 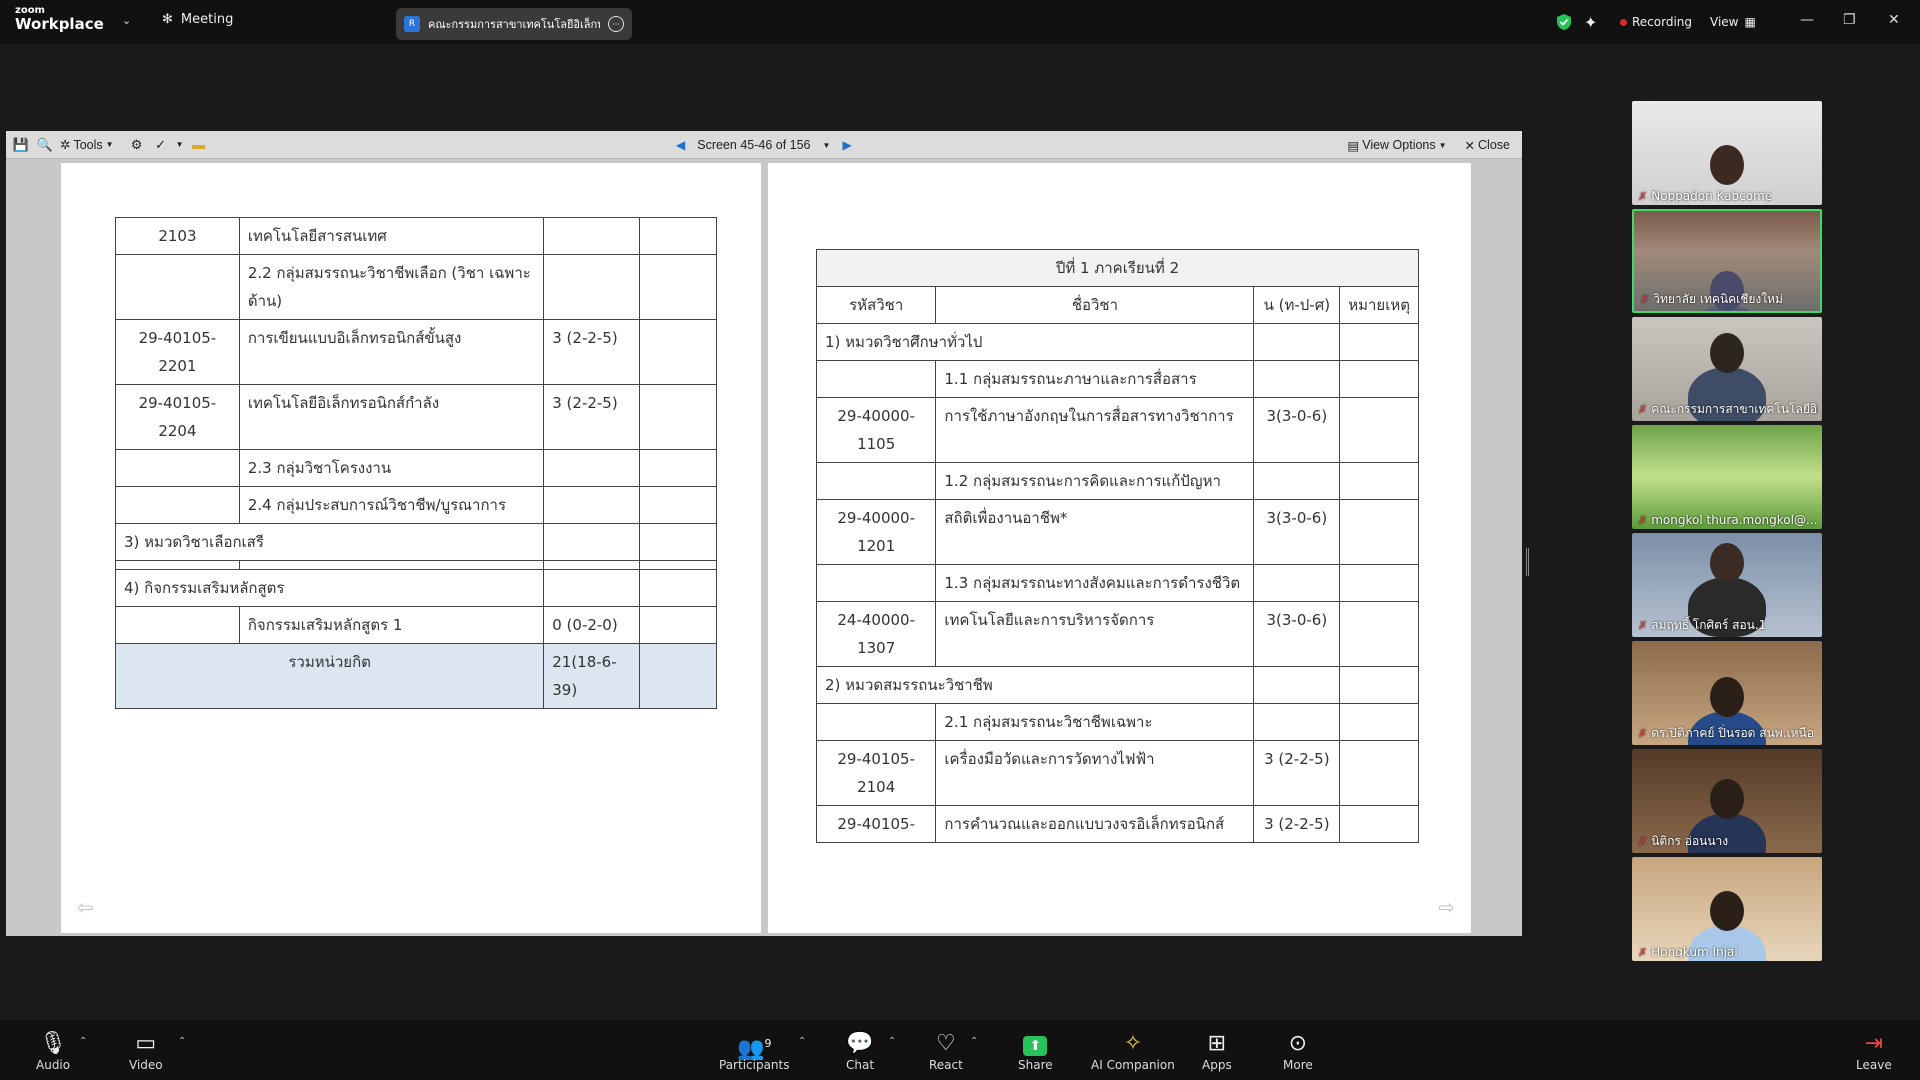 What do you see at coordinates (416, 625) in the screenshot?
I see `table-row: กิจกรรมเสริมหลักสูตร 10 (0-2-0)` at bounding box center [416, 625].